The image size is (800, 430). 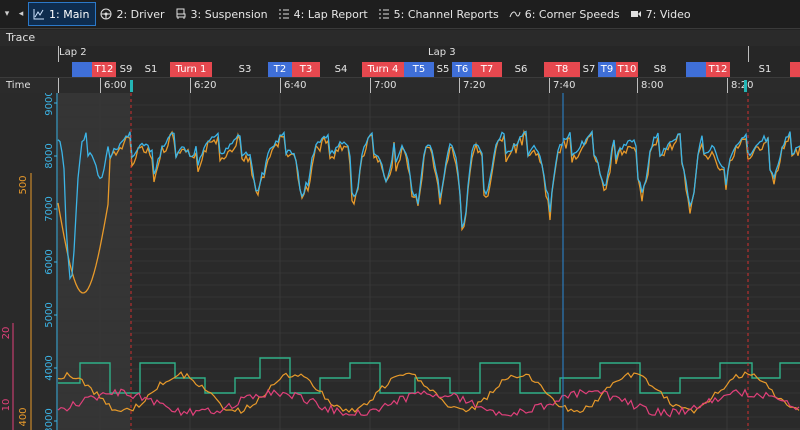 I want to click on tab-label: 5: Channel Reports, so click(x=446, y=14).